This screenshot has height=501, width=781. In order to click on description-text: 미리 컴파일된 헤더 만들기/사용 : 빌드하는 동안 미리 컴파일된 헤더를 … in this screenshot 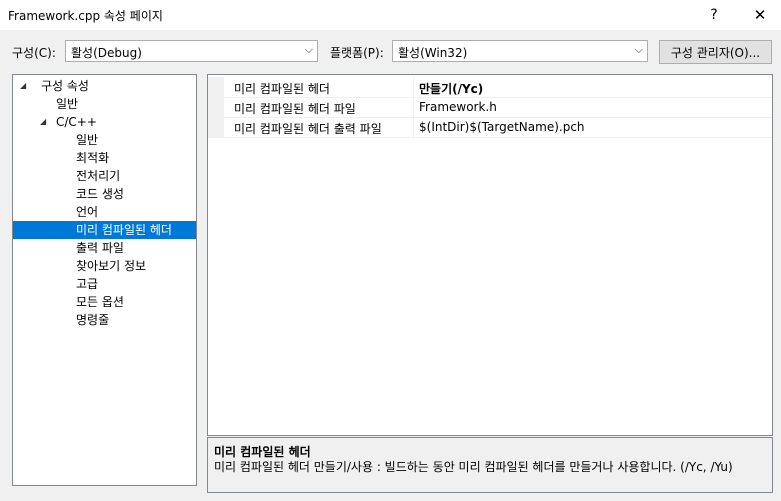, I will do `click(473, 467)`.